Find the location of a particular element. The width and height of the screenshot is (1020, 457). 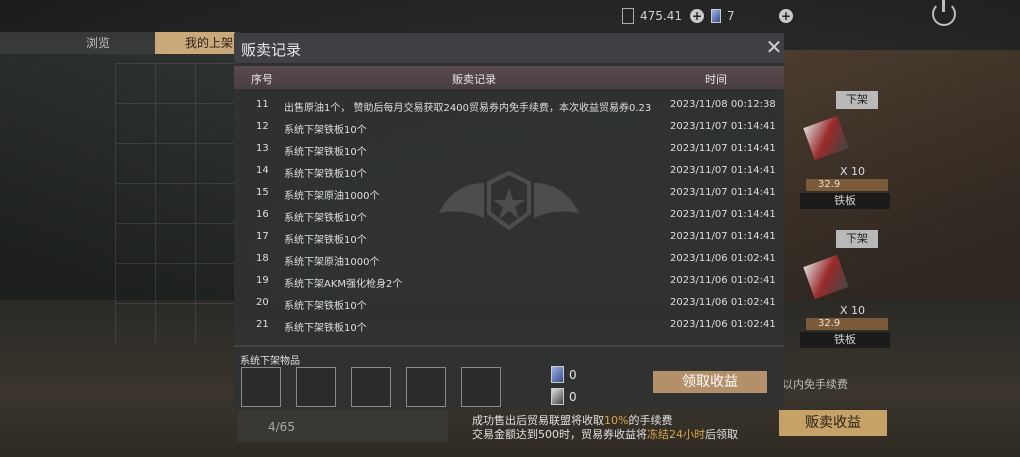

currency-1-count: 0 is located at coordinates (573, 374).